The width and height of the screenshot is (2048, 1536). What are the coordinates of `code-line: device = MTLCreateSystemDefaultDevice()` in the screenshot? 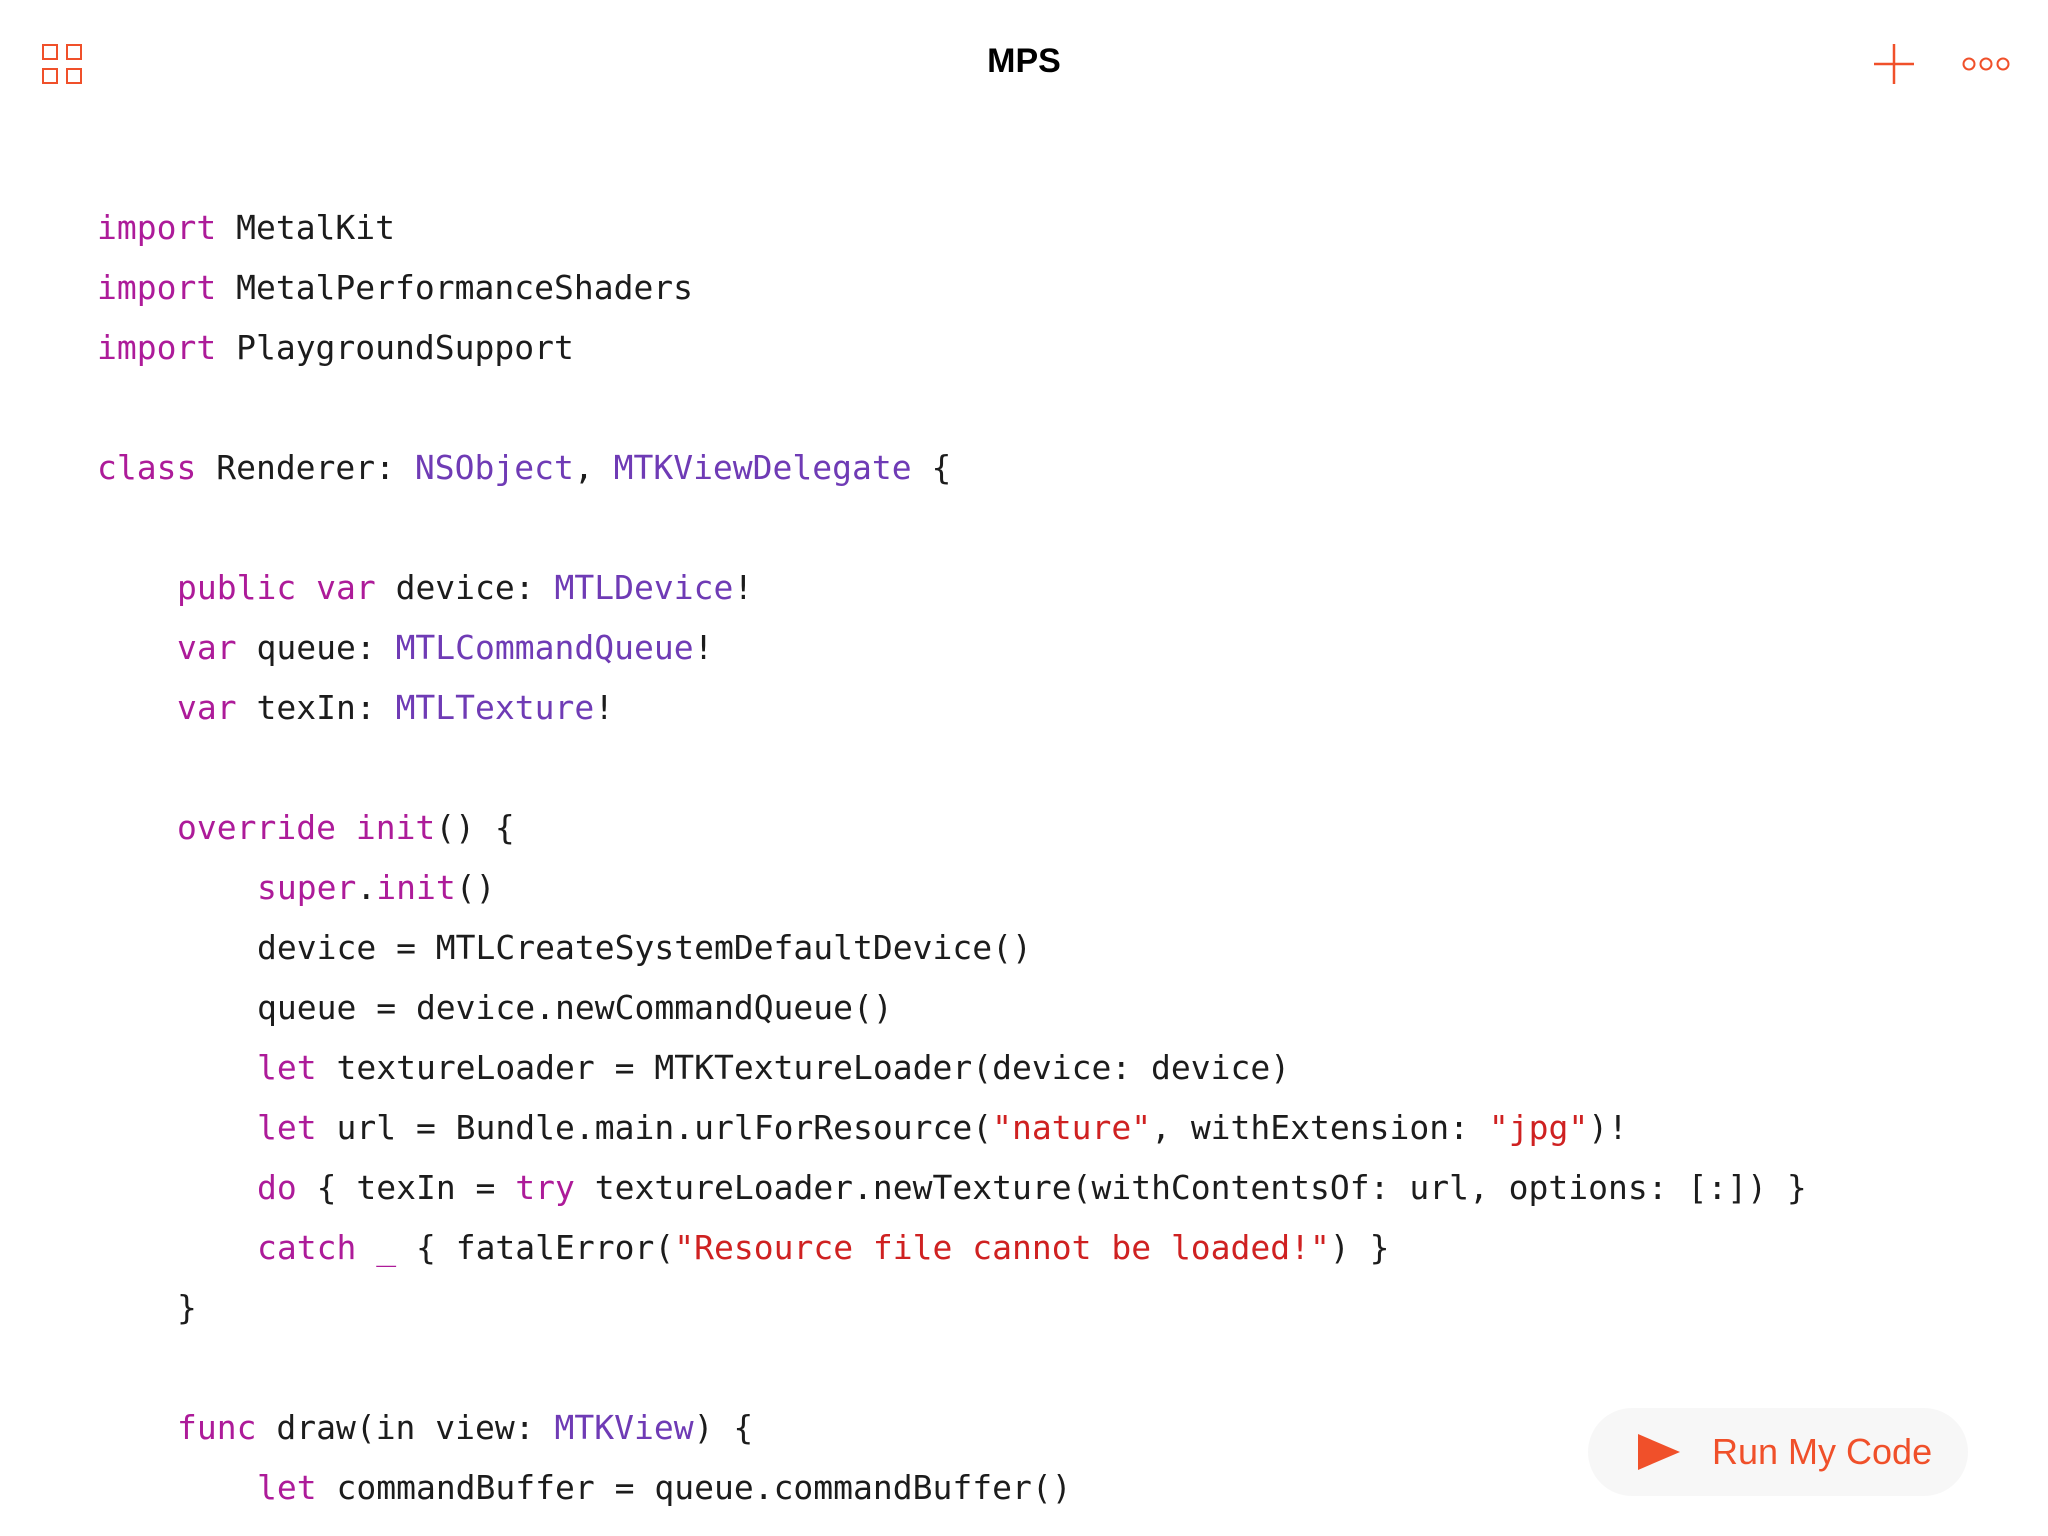 It's located at (1057, 948).